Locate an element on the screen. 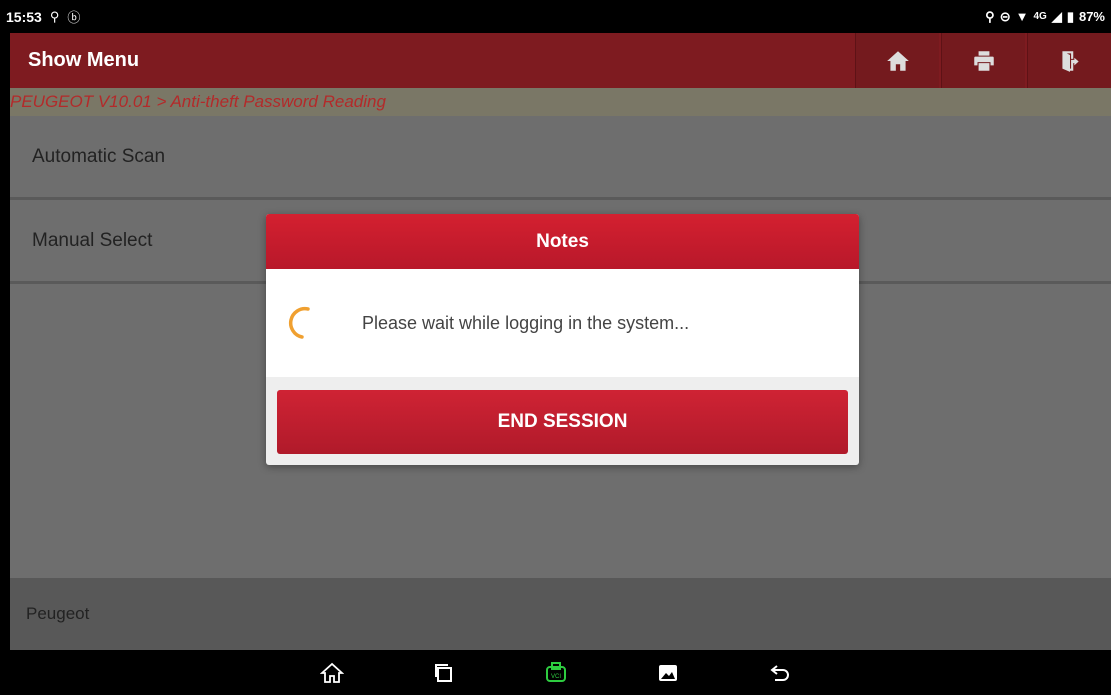 The width and height of the screenshot is (1111, 695). back-icon is located at coordinates (779, 672).